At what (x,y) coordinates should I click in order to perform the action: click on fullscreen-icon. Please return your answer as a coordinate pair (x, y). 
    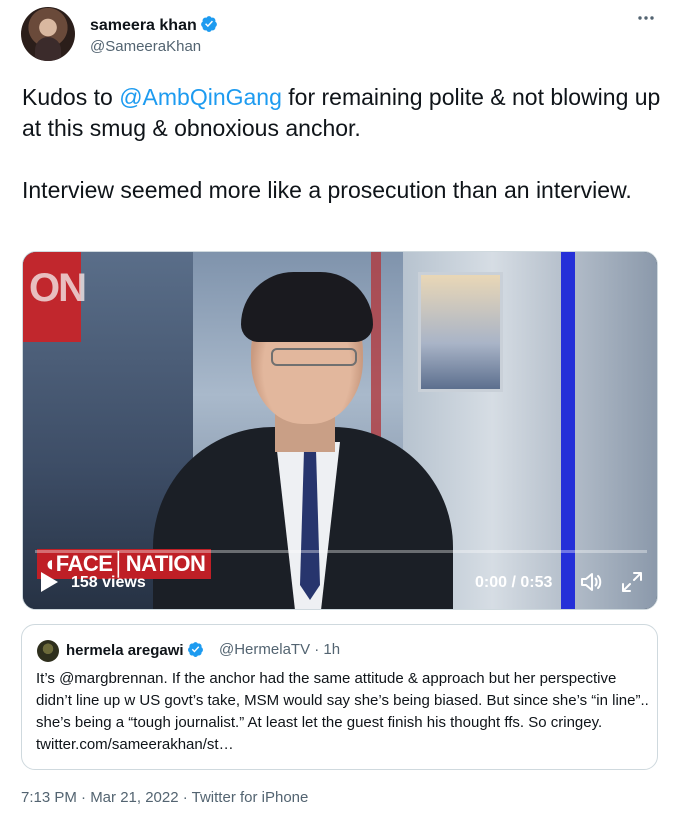
    Looking at the image, I should click on (632, 582).